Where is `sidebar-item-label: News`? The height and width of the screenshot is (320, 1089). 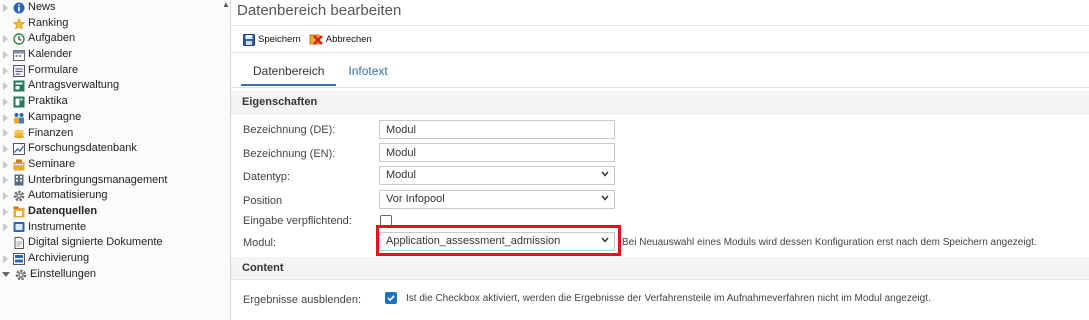 sidebar-item-label: News is located at coordinates (42, 7).